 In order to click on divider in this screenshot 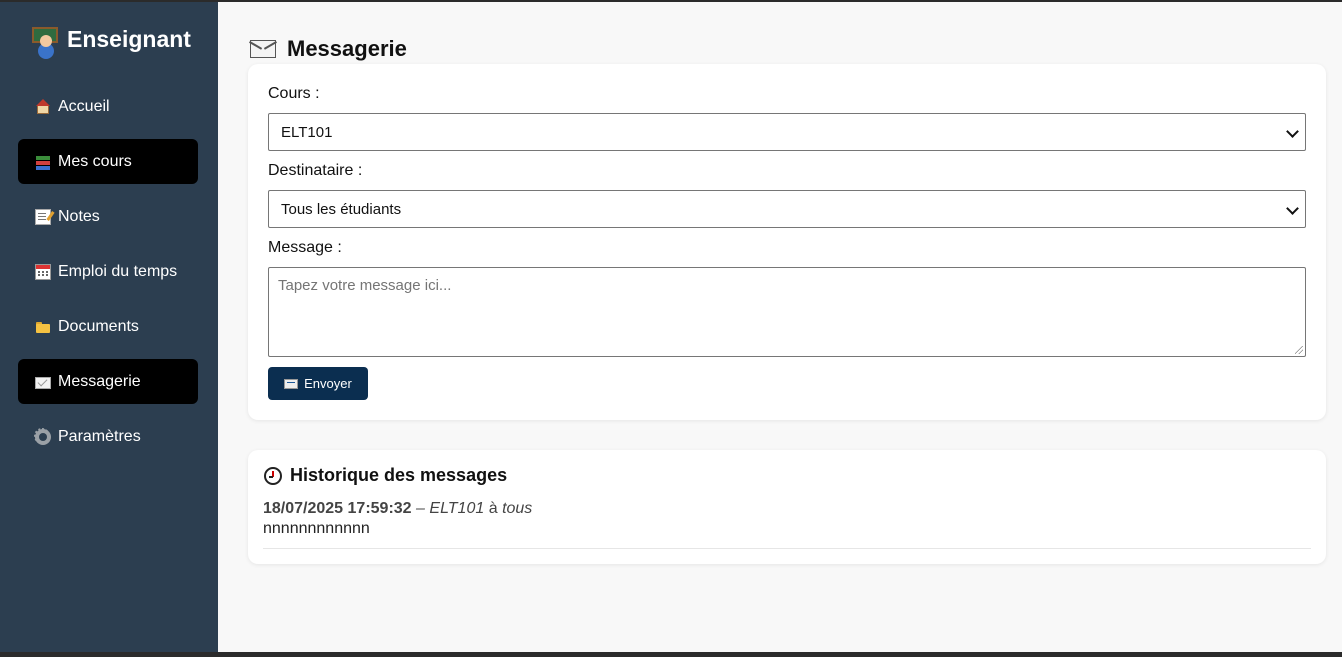, I will do `click(787, 548)`.